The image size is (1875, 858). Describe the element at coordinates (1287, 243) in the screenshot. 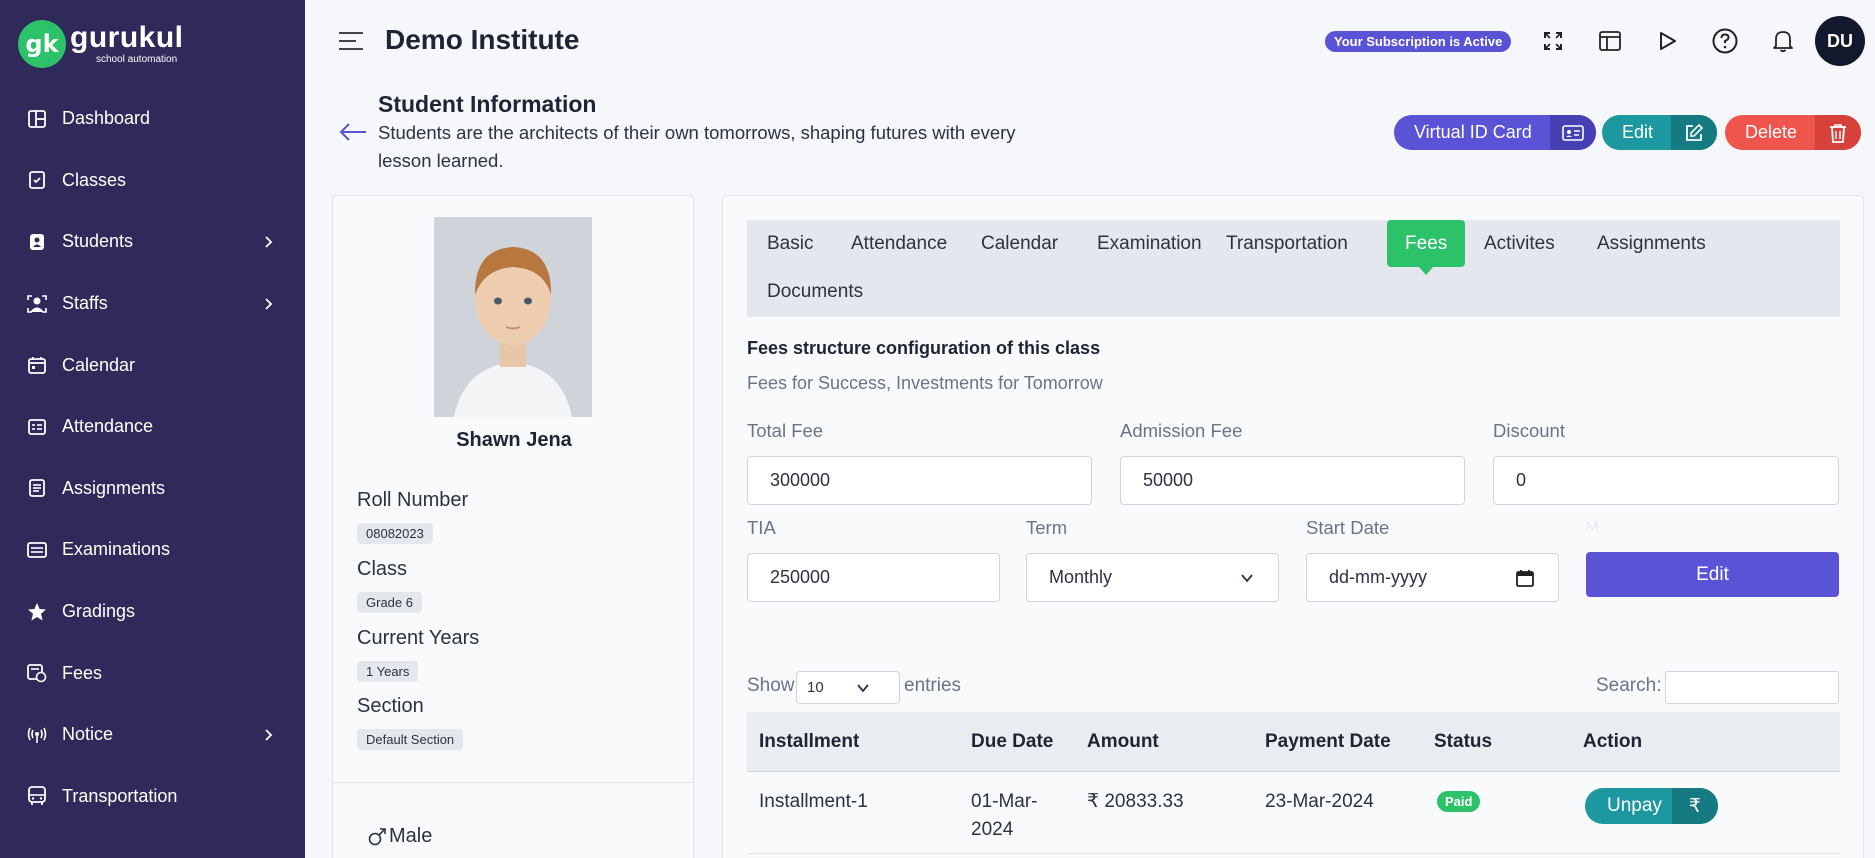

I see `tab-transportation: Transportation` at that location.